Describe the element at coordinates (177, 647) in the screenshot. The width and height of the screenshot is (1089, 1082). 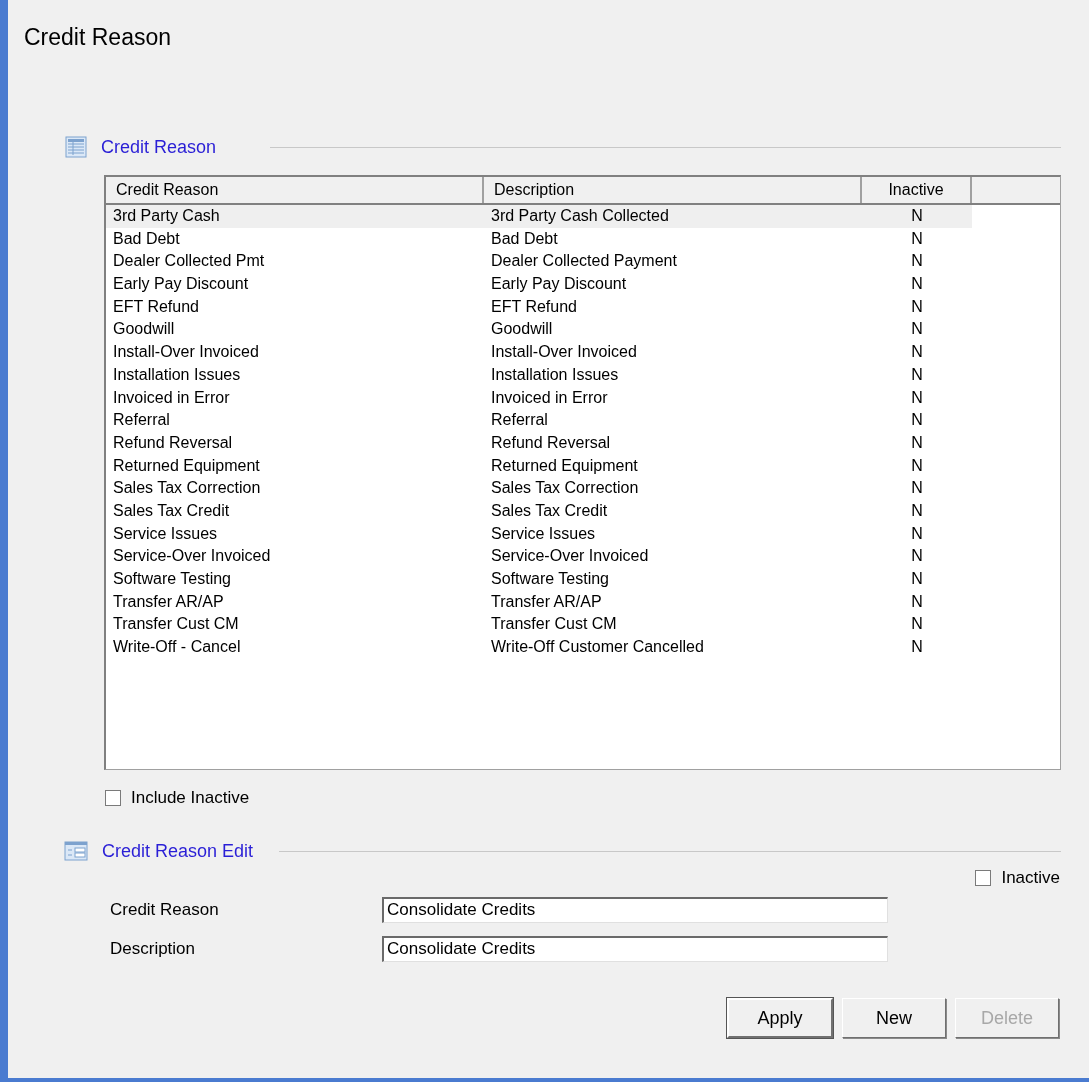
I see `table-cell-text: Write-Off - Cancel` at that location.